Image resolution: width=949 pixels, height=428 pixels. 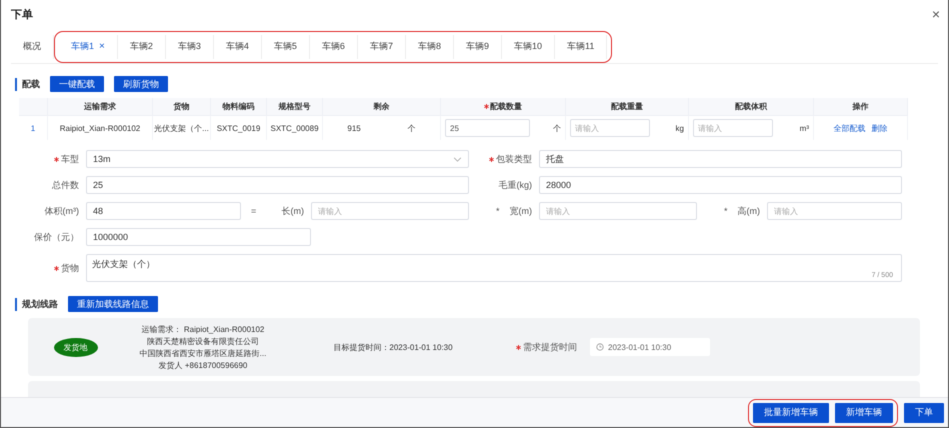 I want to click on footer-button: 新增车辆, so click(x=864, y=412).